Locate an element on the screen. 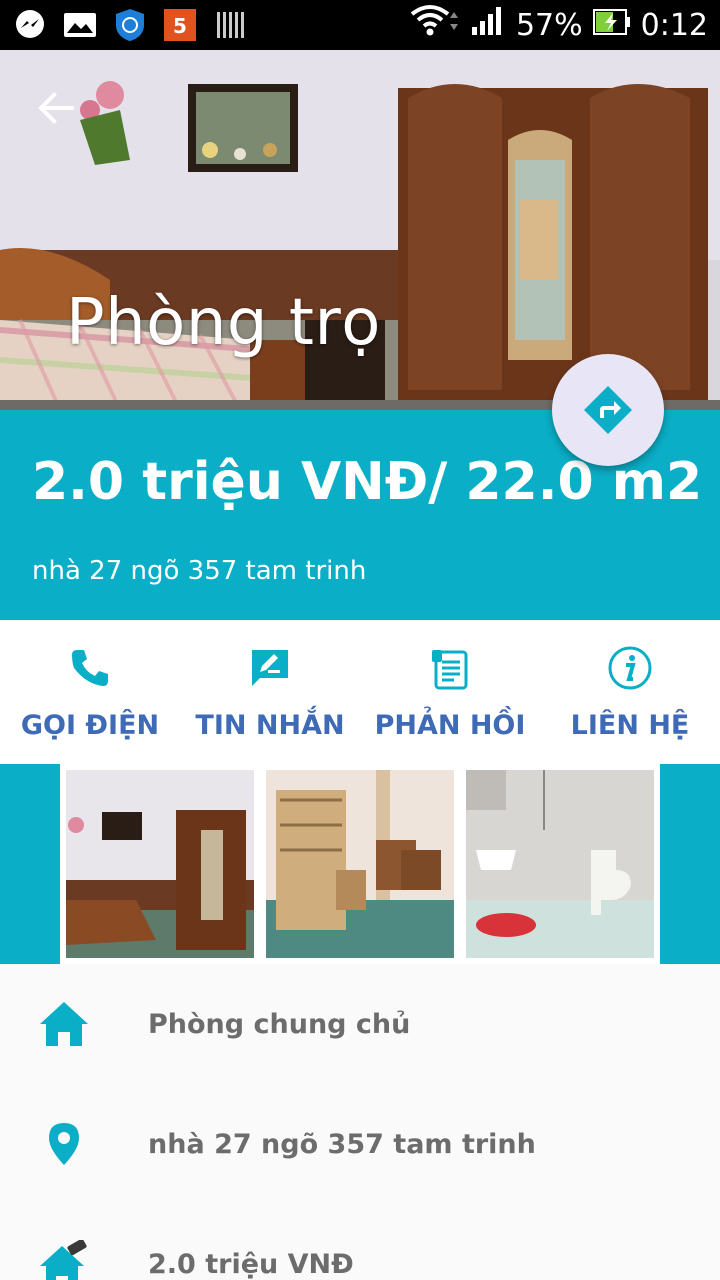 The height and width of the screenshot is (1280, 720). messenger-icon is located at coordinates (30, 25).